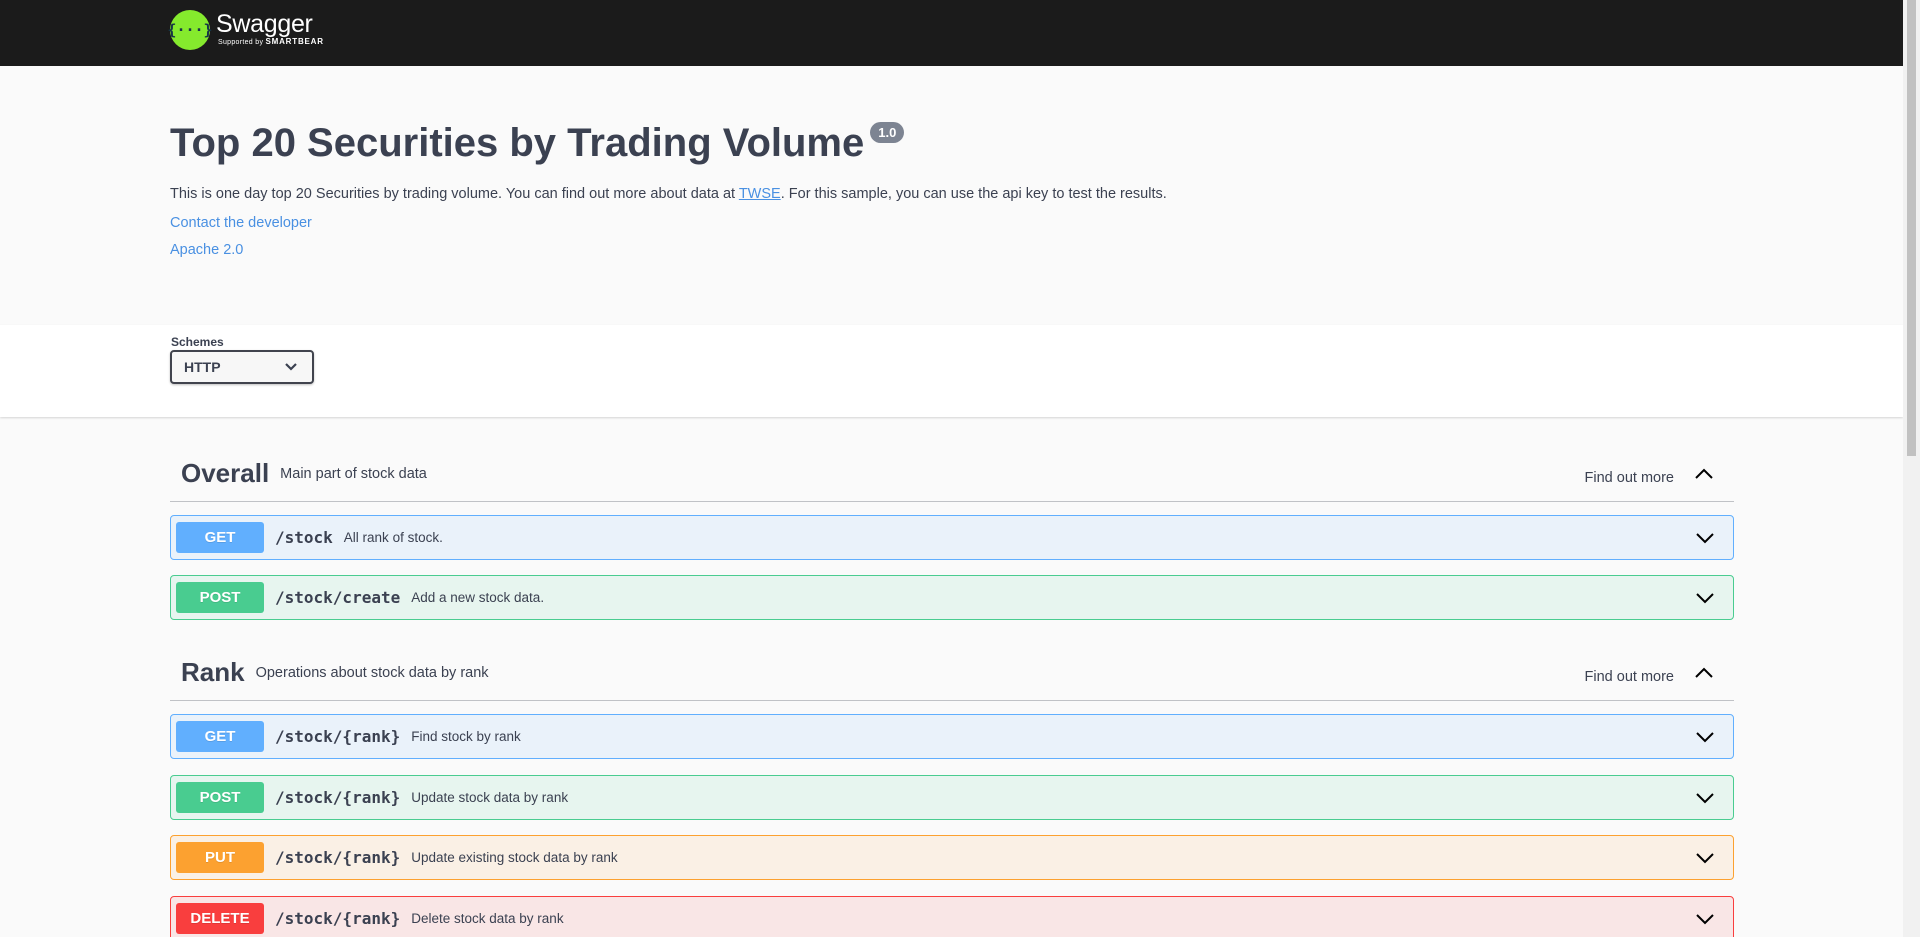 The image size is (1920, 937). Describe the element at coordinates (242, 367) in the screenshot. I see `schemes-select: HTTP` at that location.